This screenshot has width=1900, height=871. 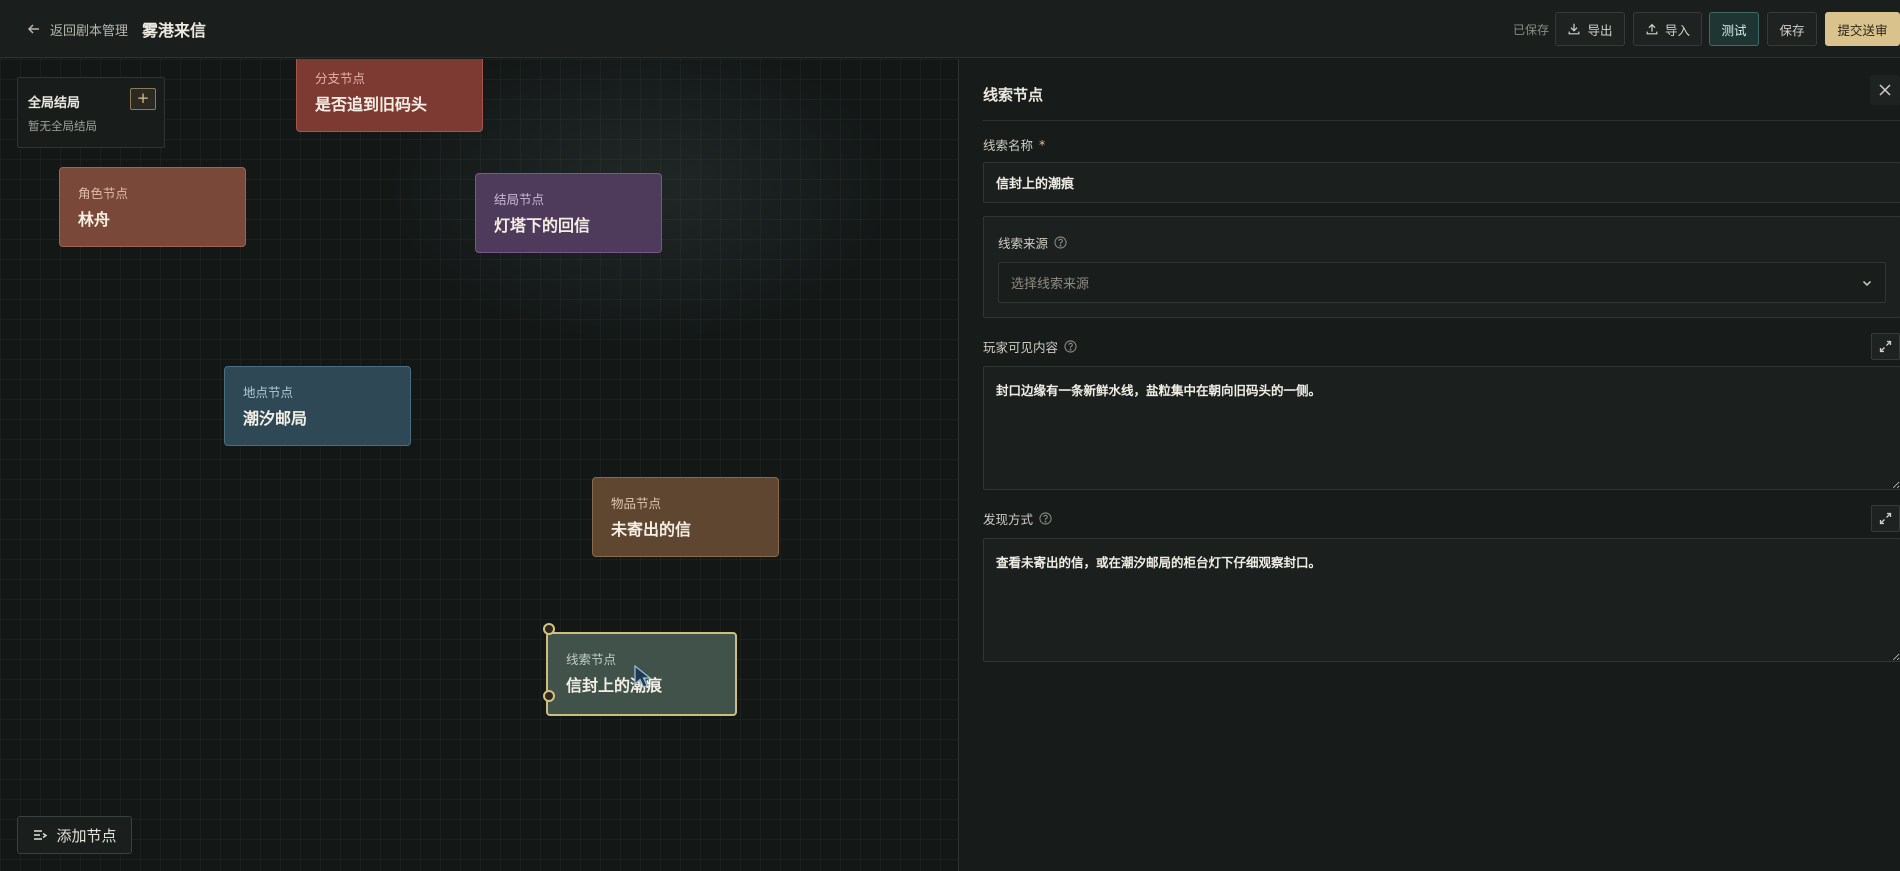 I want to click on back-link-label: 返回剧本管理, so click(x=89, y=31).